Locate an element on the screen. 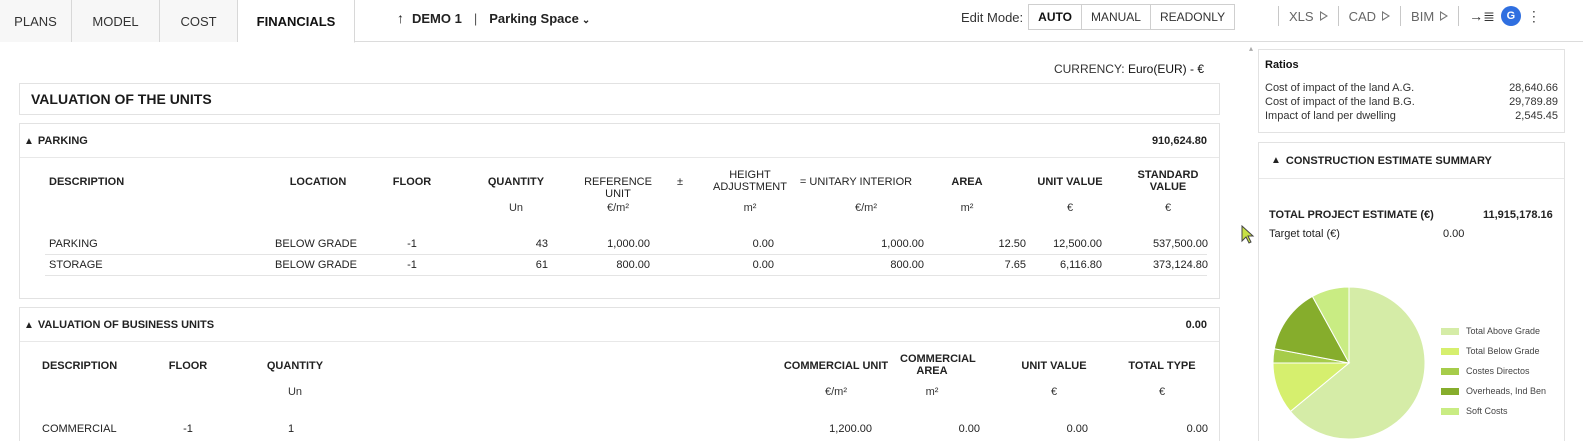 This screenshot has width=1583, height=441. ratio-label: Cost of impact of the land A.G. is located at coordinates (1340, 88).